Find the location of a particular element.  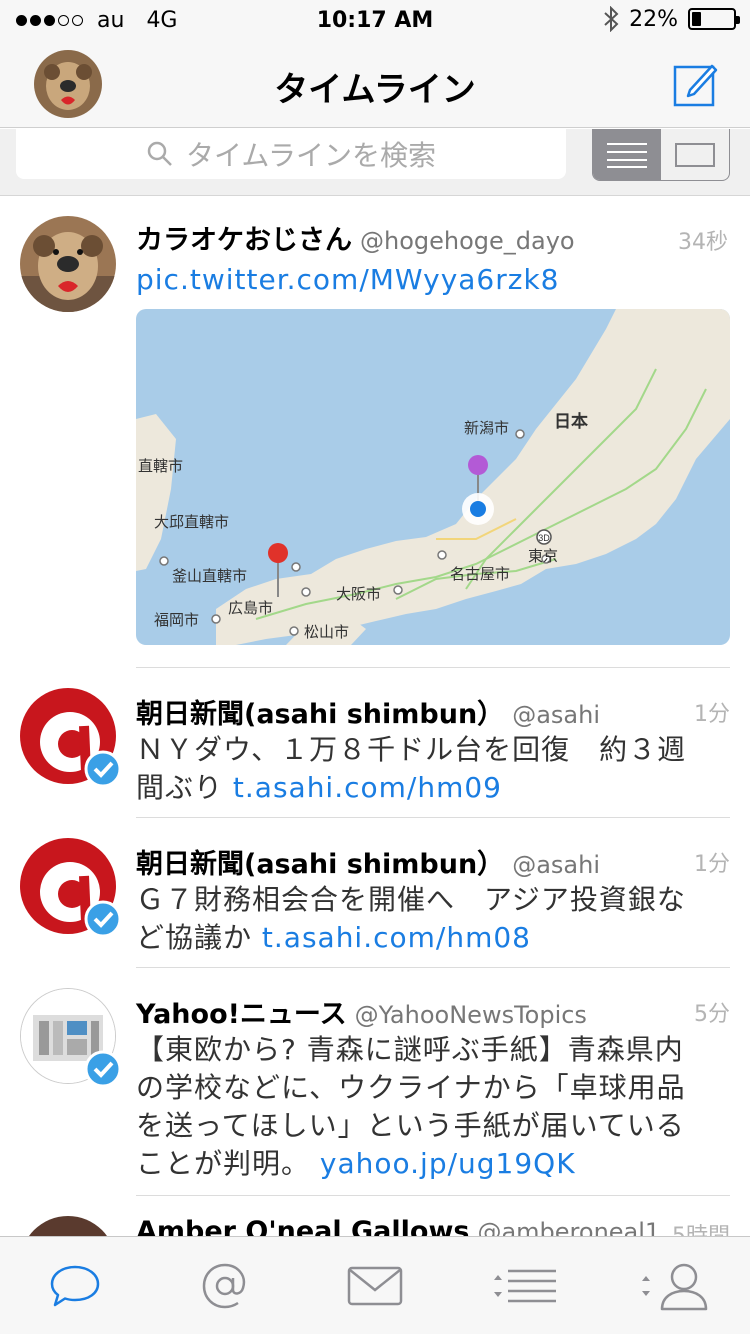

tab-profile is located at coordinates (675, 1285).